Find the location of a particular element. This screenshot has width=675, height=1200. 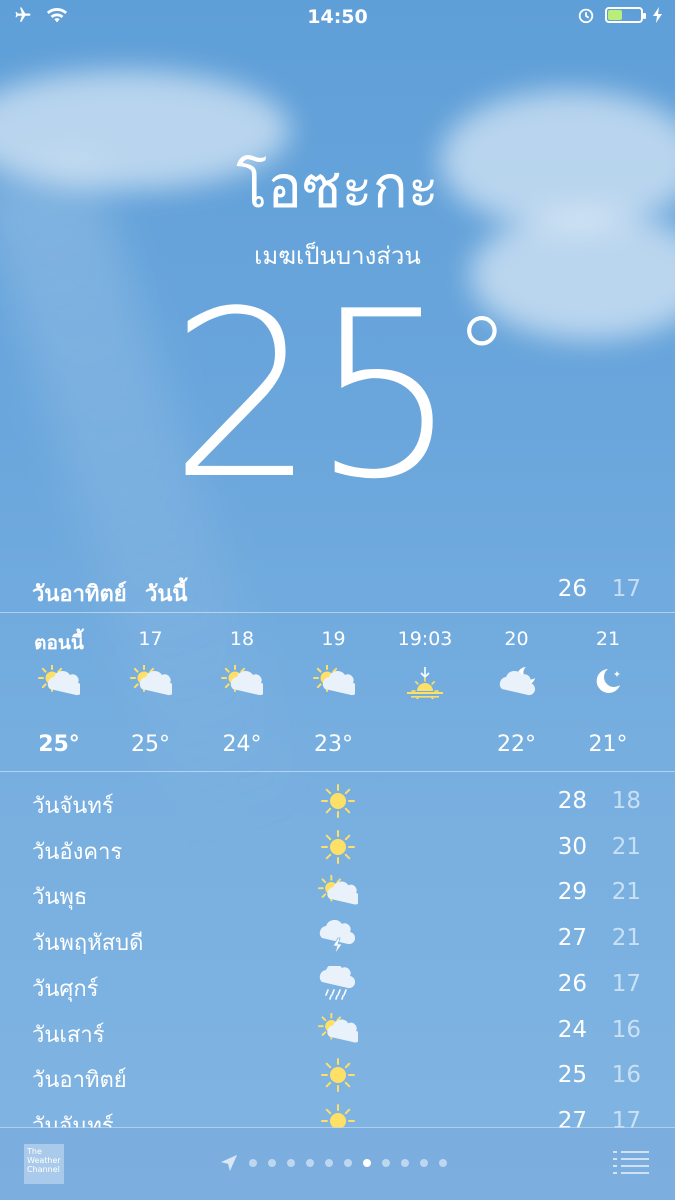

daily-row: วันศุกร์ 26 17 is located at coordinates (337, 984).